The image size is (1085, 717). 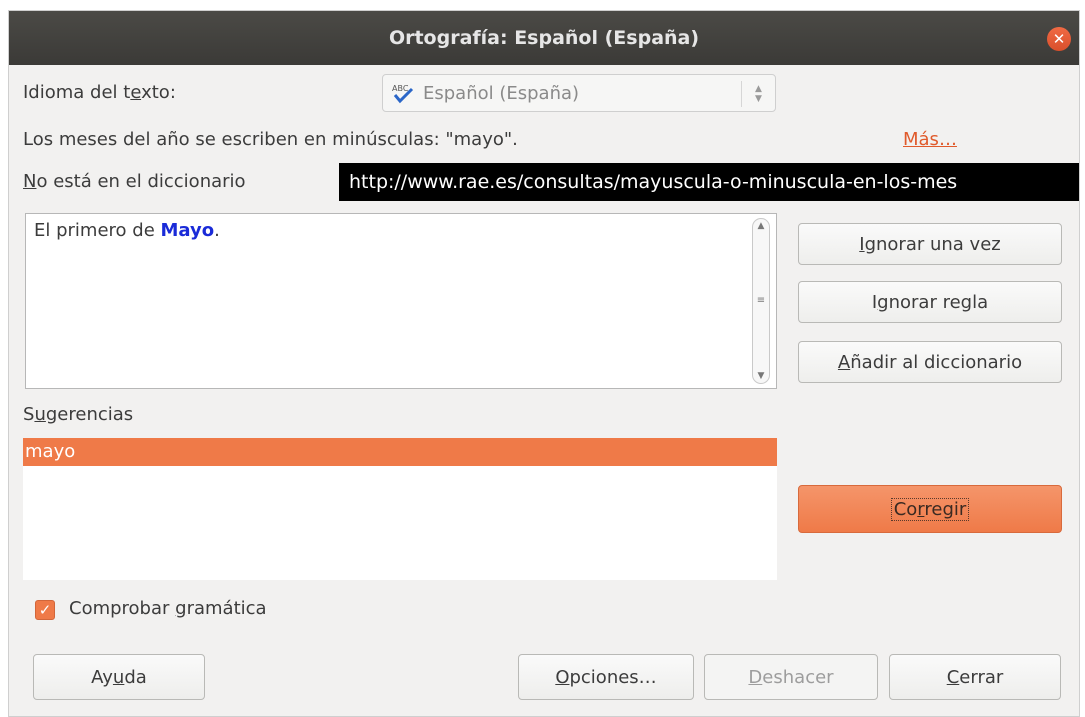 I want to click on not-in-dictionary-rest: o está en el diccionario, so click(x=141, y=181).